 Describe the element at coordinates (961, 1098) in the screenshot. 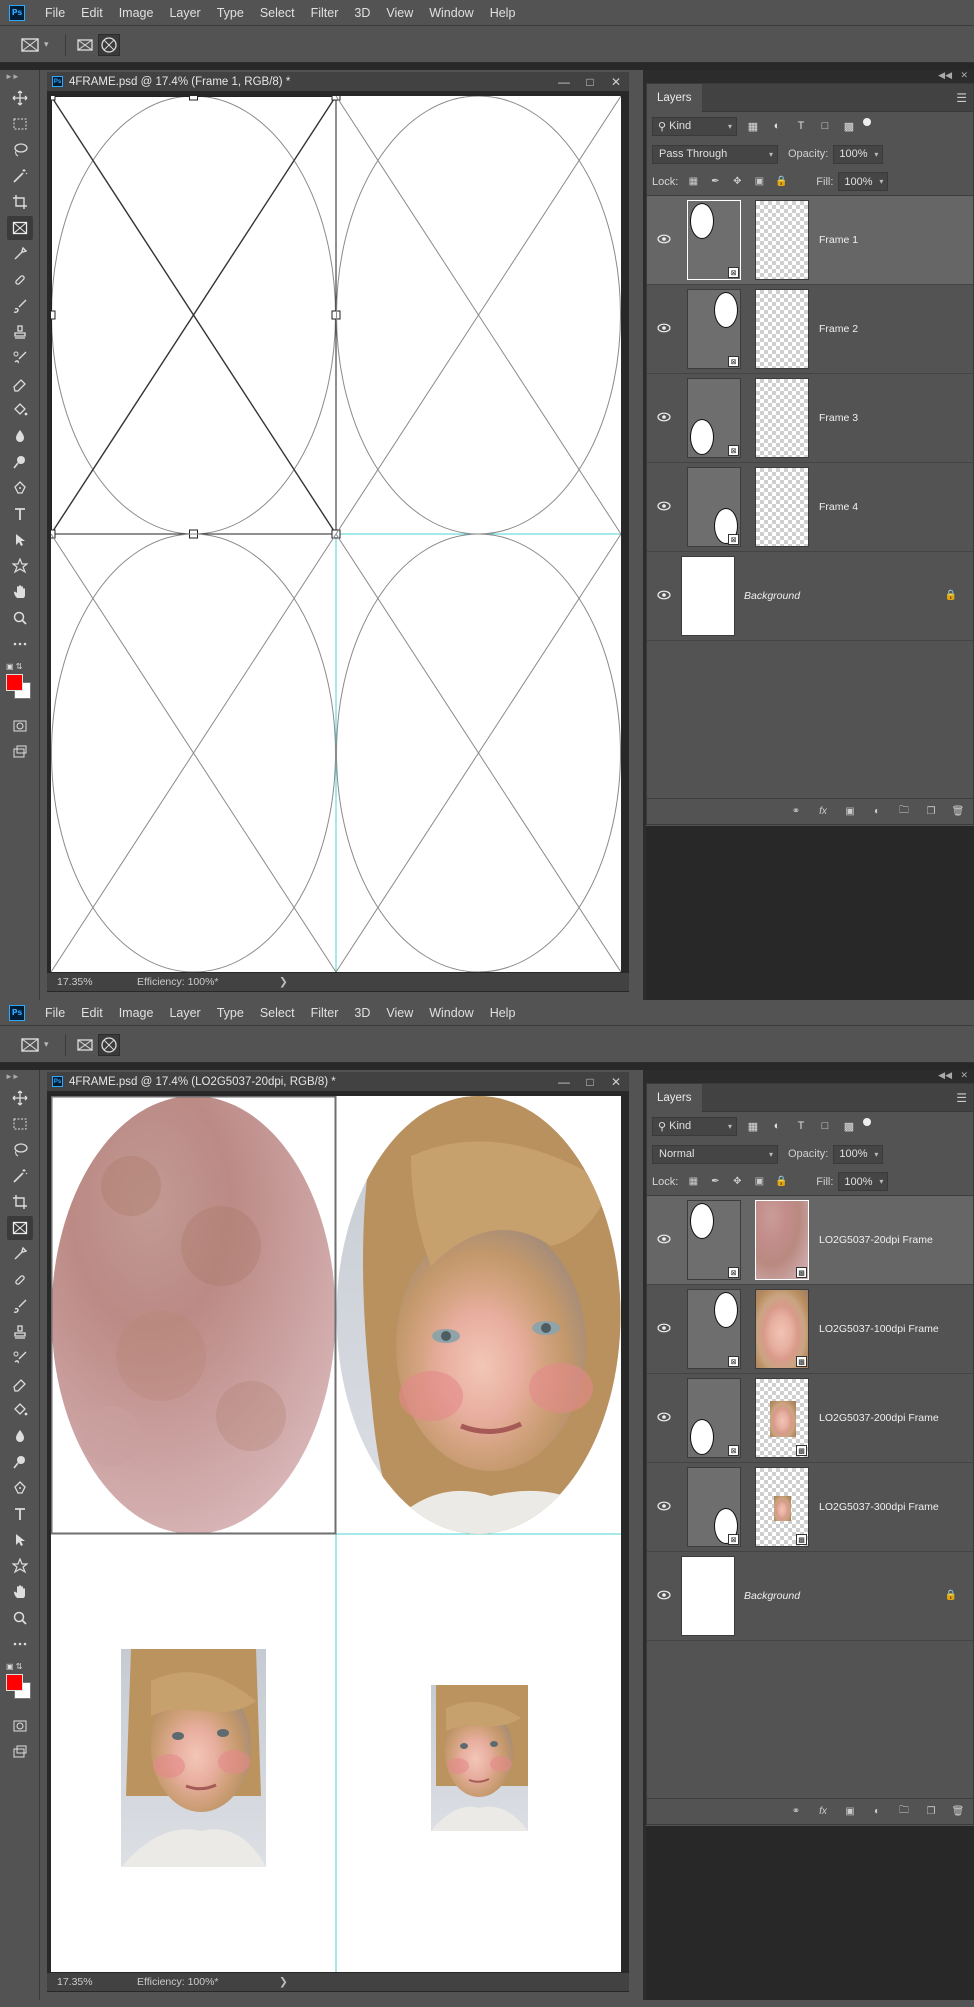

I see `panel-menu-icon: ☰` at that location.